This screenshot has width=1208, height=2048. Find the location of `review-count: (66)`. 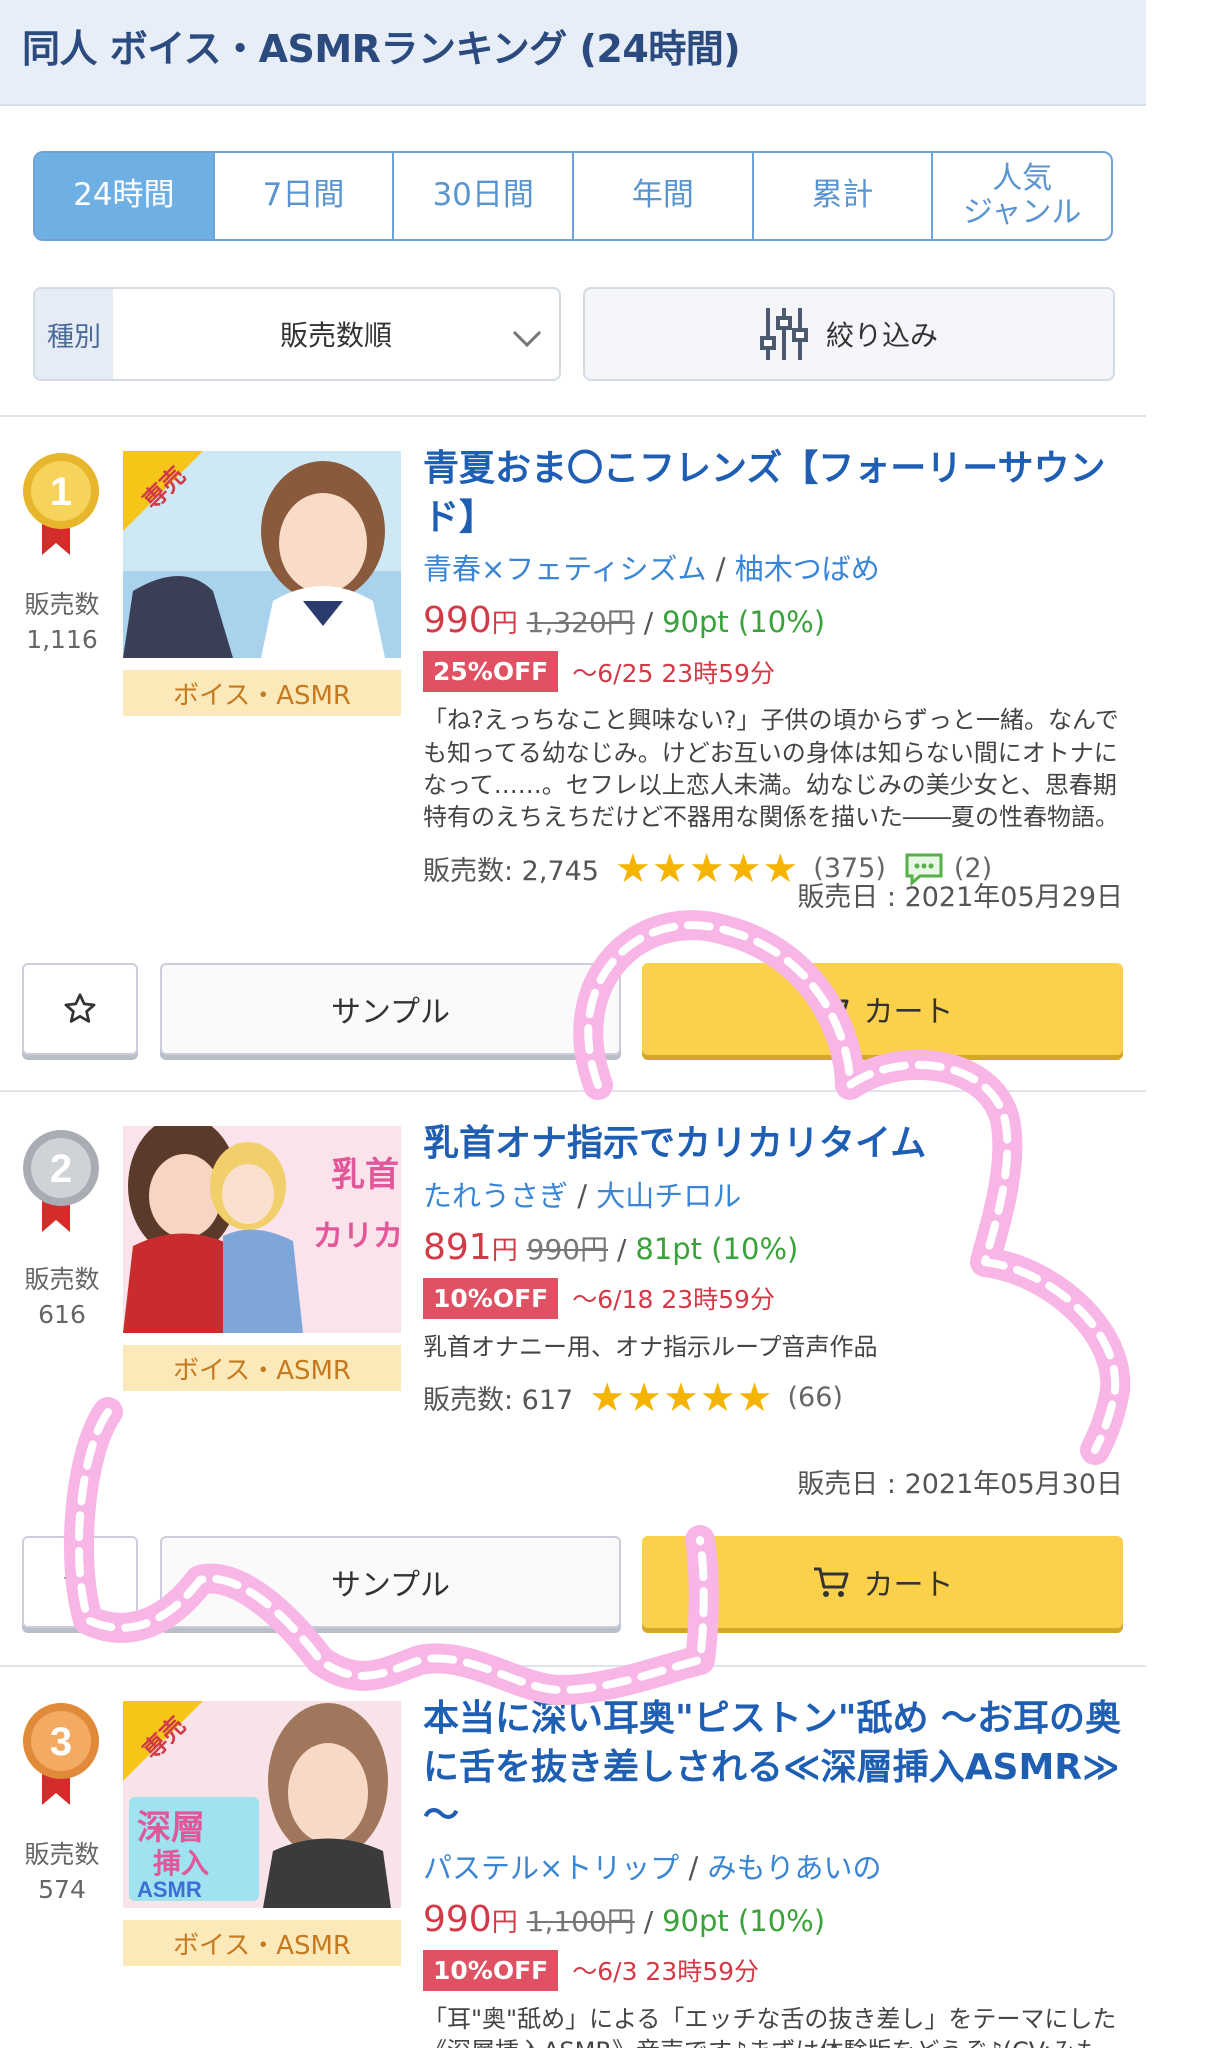

review-count: (66) is located at coordinates (815, 1397).